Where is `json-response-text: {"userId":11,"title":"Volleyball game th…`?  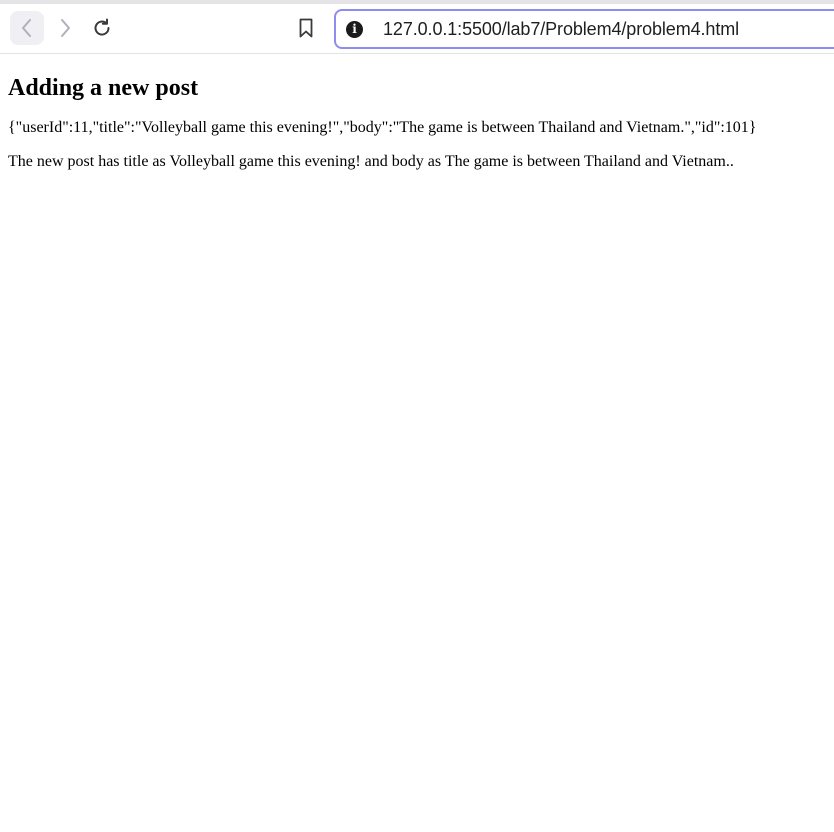 json-response-text: {"userId":11,"title":"Volleyball game th… is located at coordinates (382, 127).